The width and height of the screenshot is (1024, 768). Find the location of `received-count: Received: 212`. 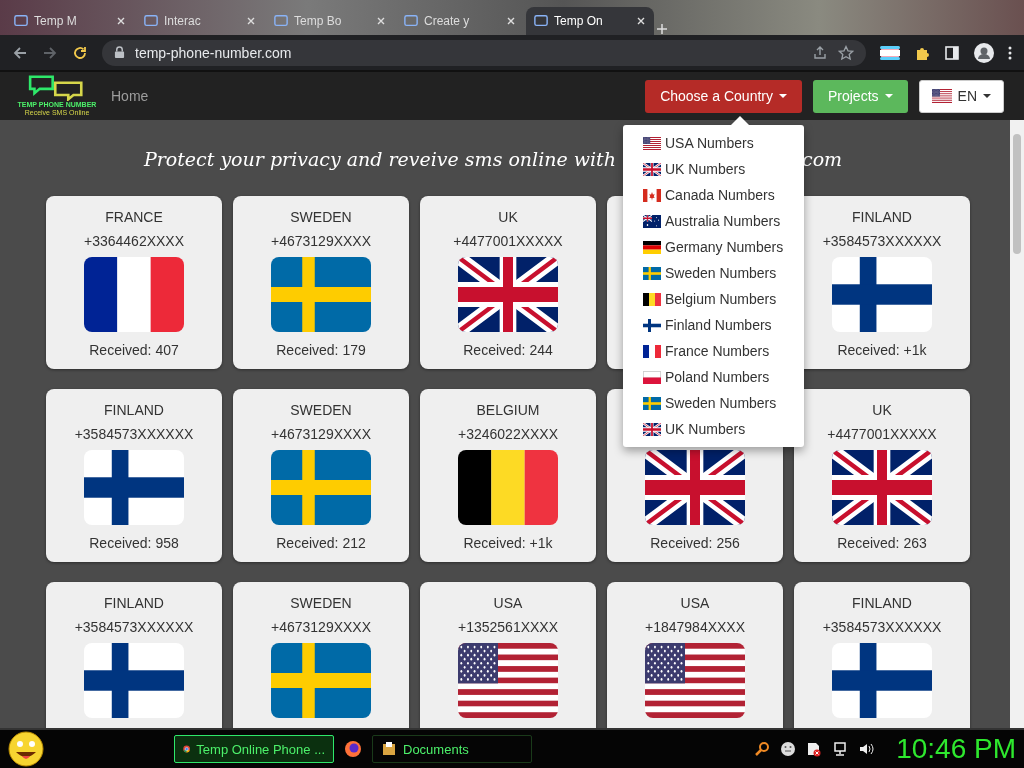

received-count: Received: 212 is located at coordinates (321, 543).